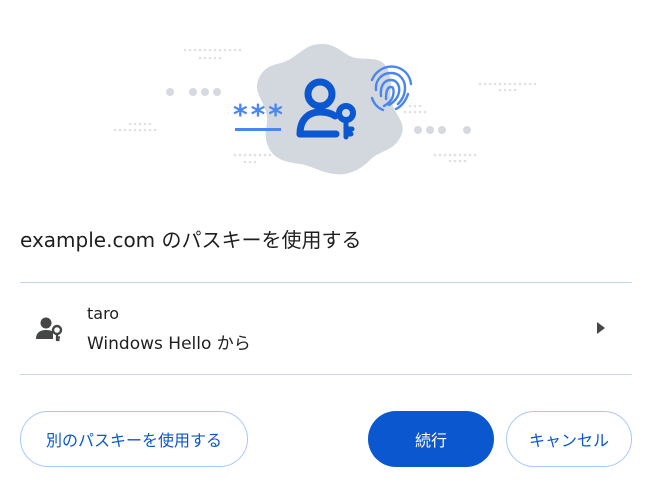  Describe the element at coordinates (103, 313) in the screenshot. I see `account-username: taro` at that location.